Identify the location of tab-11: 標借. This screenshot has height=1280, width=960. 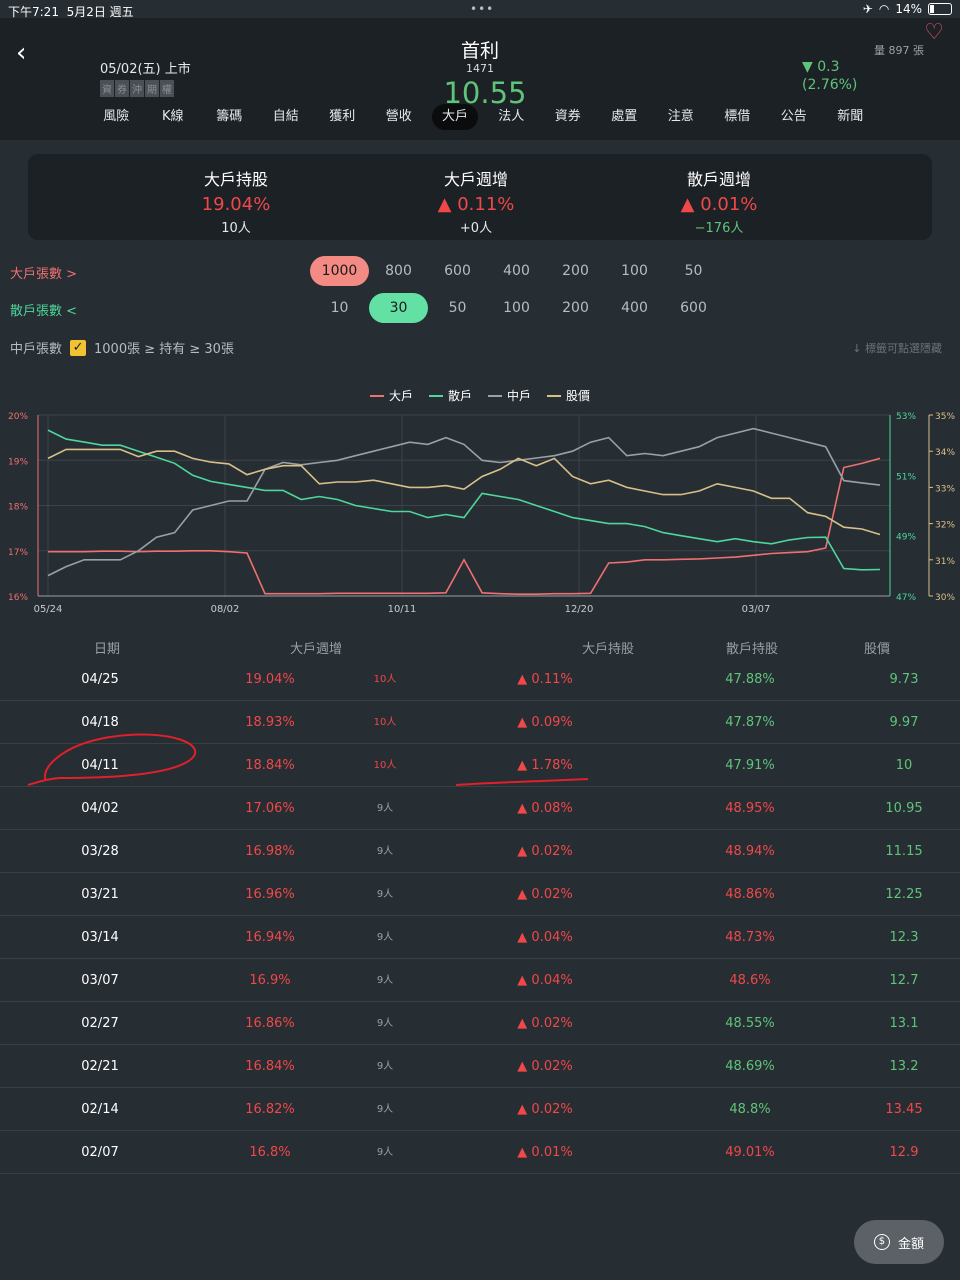
(737, 117).